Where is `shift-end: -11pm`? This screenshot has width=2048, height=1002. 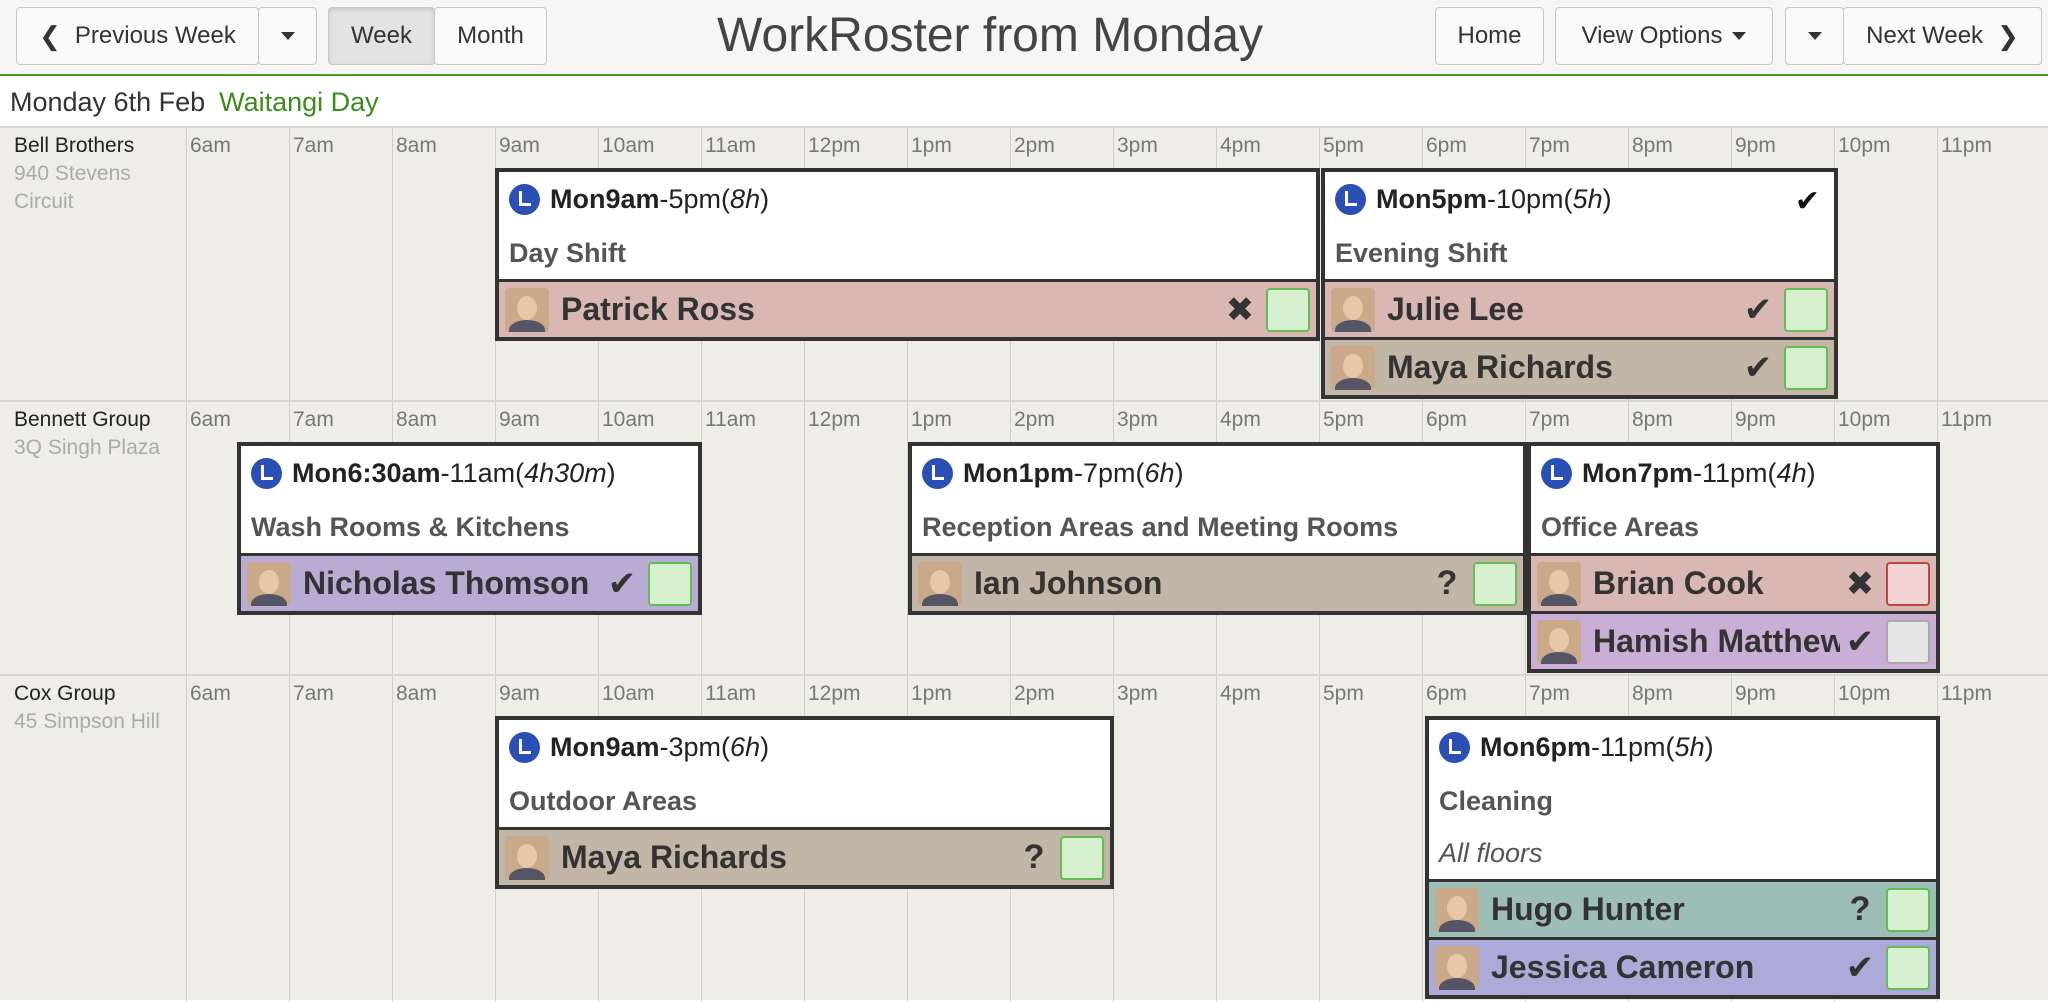
shift-end: -11pm is located at coordinates (1730, 473).